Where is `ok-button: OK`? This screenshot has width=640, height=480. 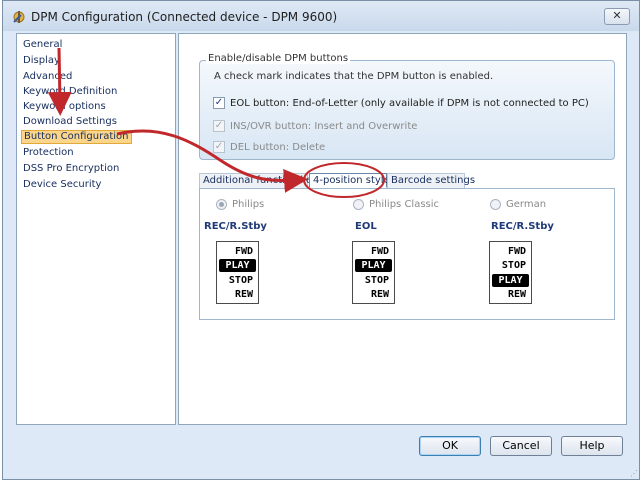
ok-button: OK is located at coordinates (450, 446).